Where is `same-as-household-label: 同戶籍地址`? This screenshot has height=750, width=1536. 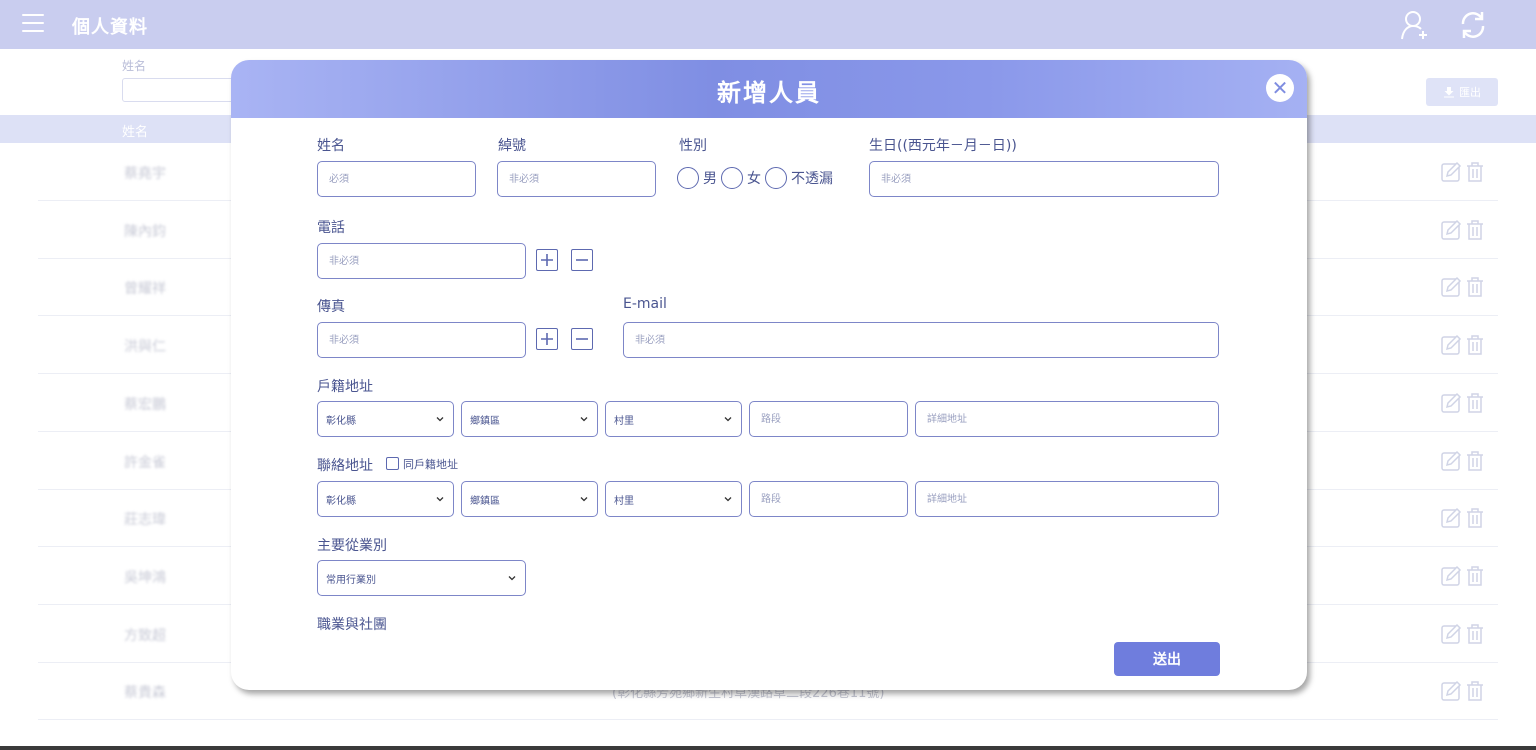 same-as-household-label: 同戶籍地址 is located at coordinates (430, 464).